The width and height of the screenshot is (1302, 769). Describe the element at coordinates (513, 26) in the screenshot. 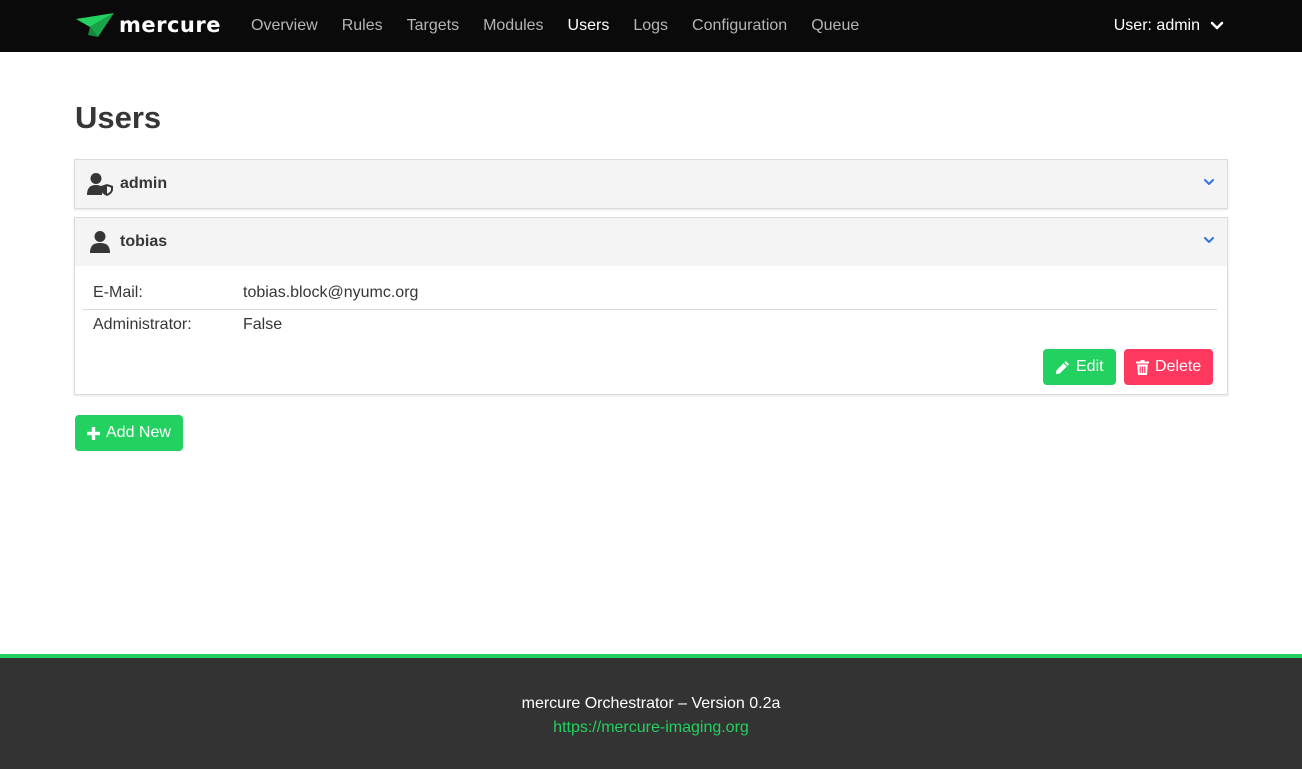

I see `nav-item-modules: Modules` at that location.